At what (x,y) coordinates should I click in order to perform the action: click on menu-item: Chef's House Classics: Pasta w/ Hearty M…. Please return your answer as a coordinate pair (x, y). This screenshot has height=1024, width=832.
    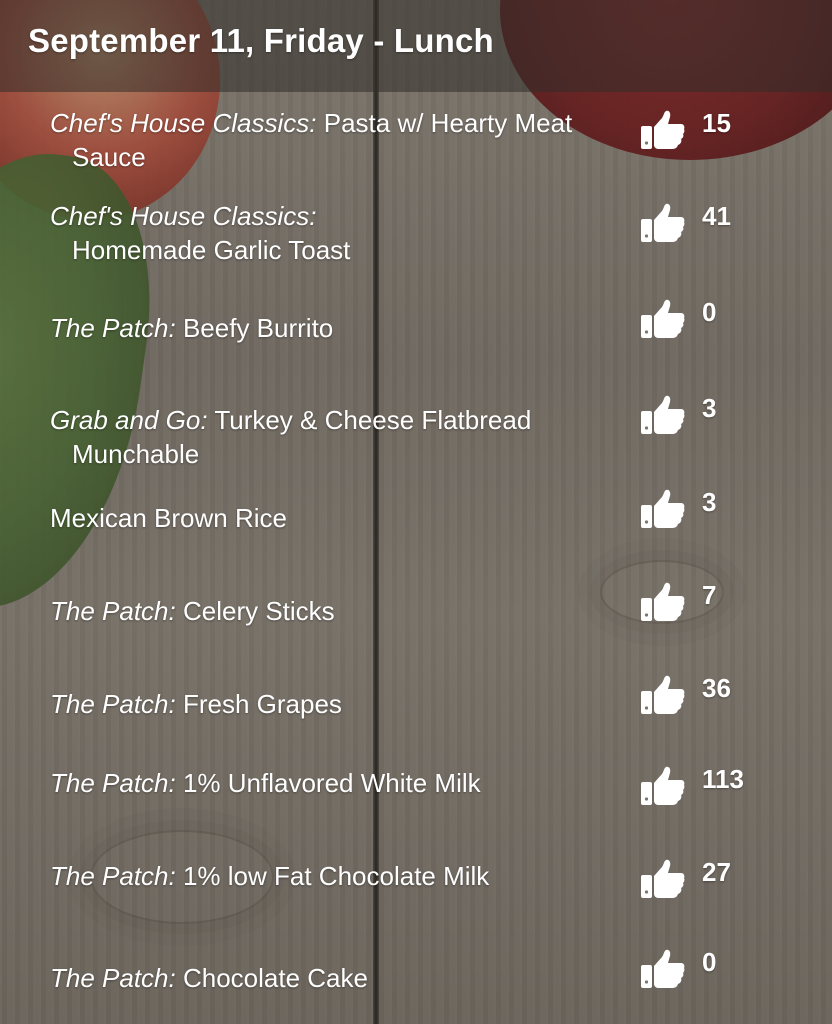
    Looking at the image, I should click on (416, 138).